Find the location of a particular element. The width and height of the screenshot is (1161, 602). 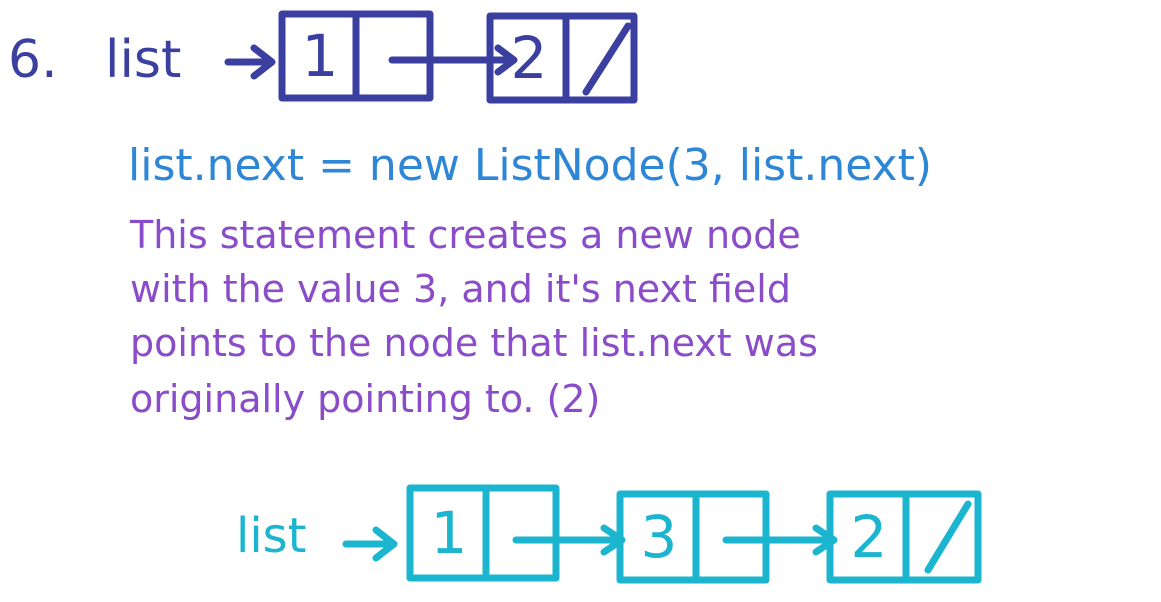

after-node-2-value: 3 is located at coordinates (659, 537).